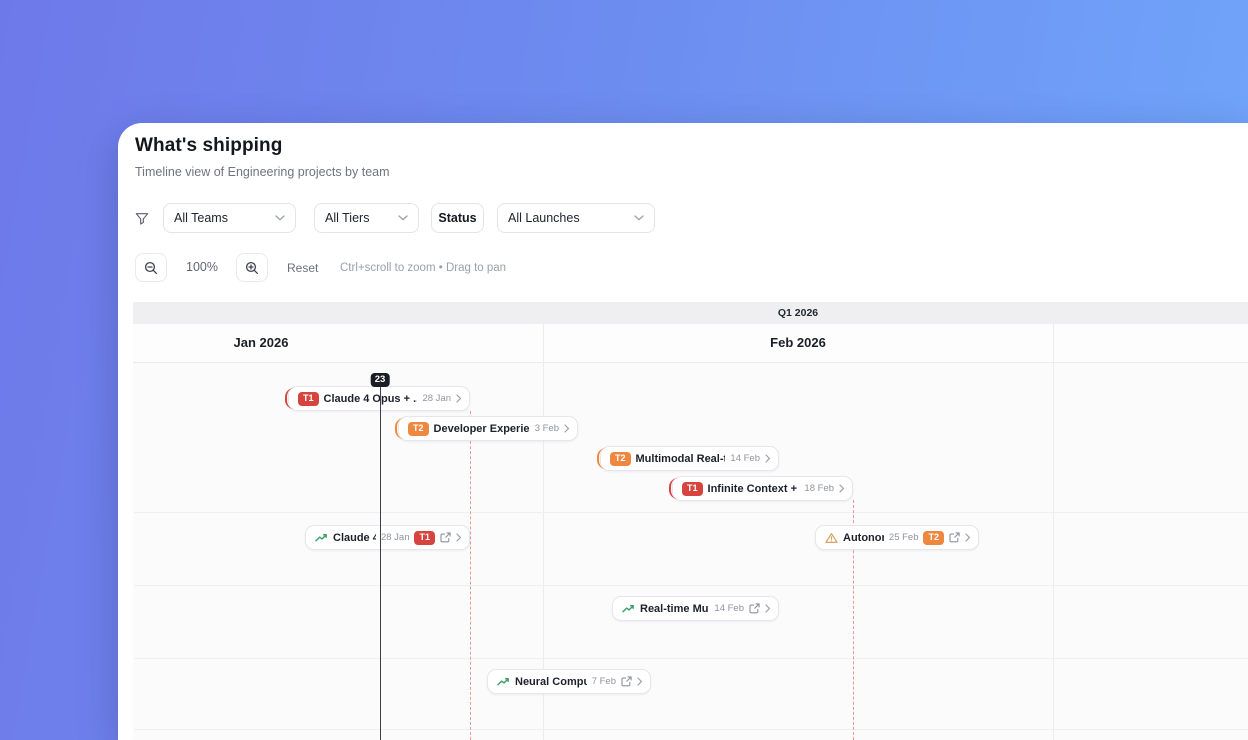 The height and width of the screenshot is (740, 1248). I want to click on launch-date: 7 Feb, so click(603, 681).